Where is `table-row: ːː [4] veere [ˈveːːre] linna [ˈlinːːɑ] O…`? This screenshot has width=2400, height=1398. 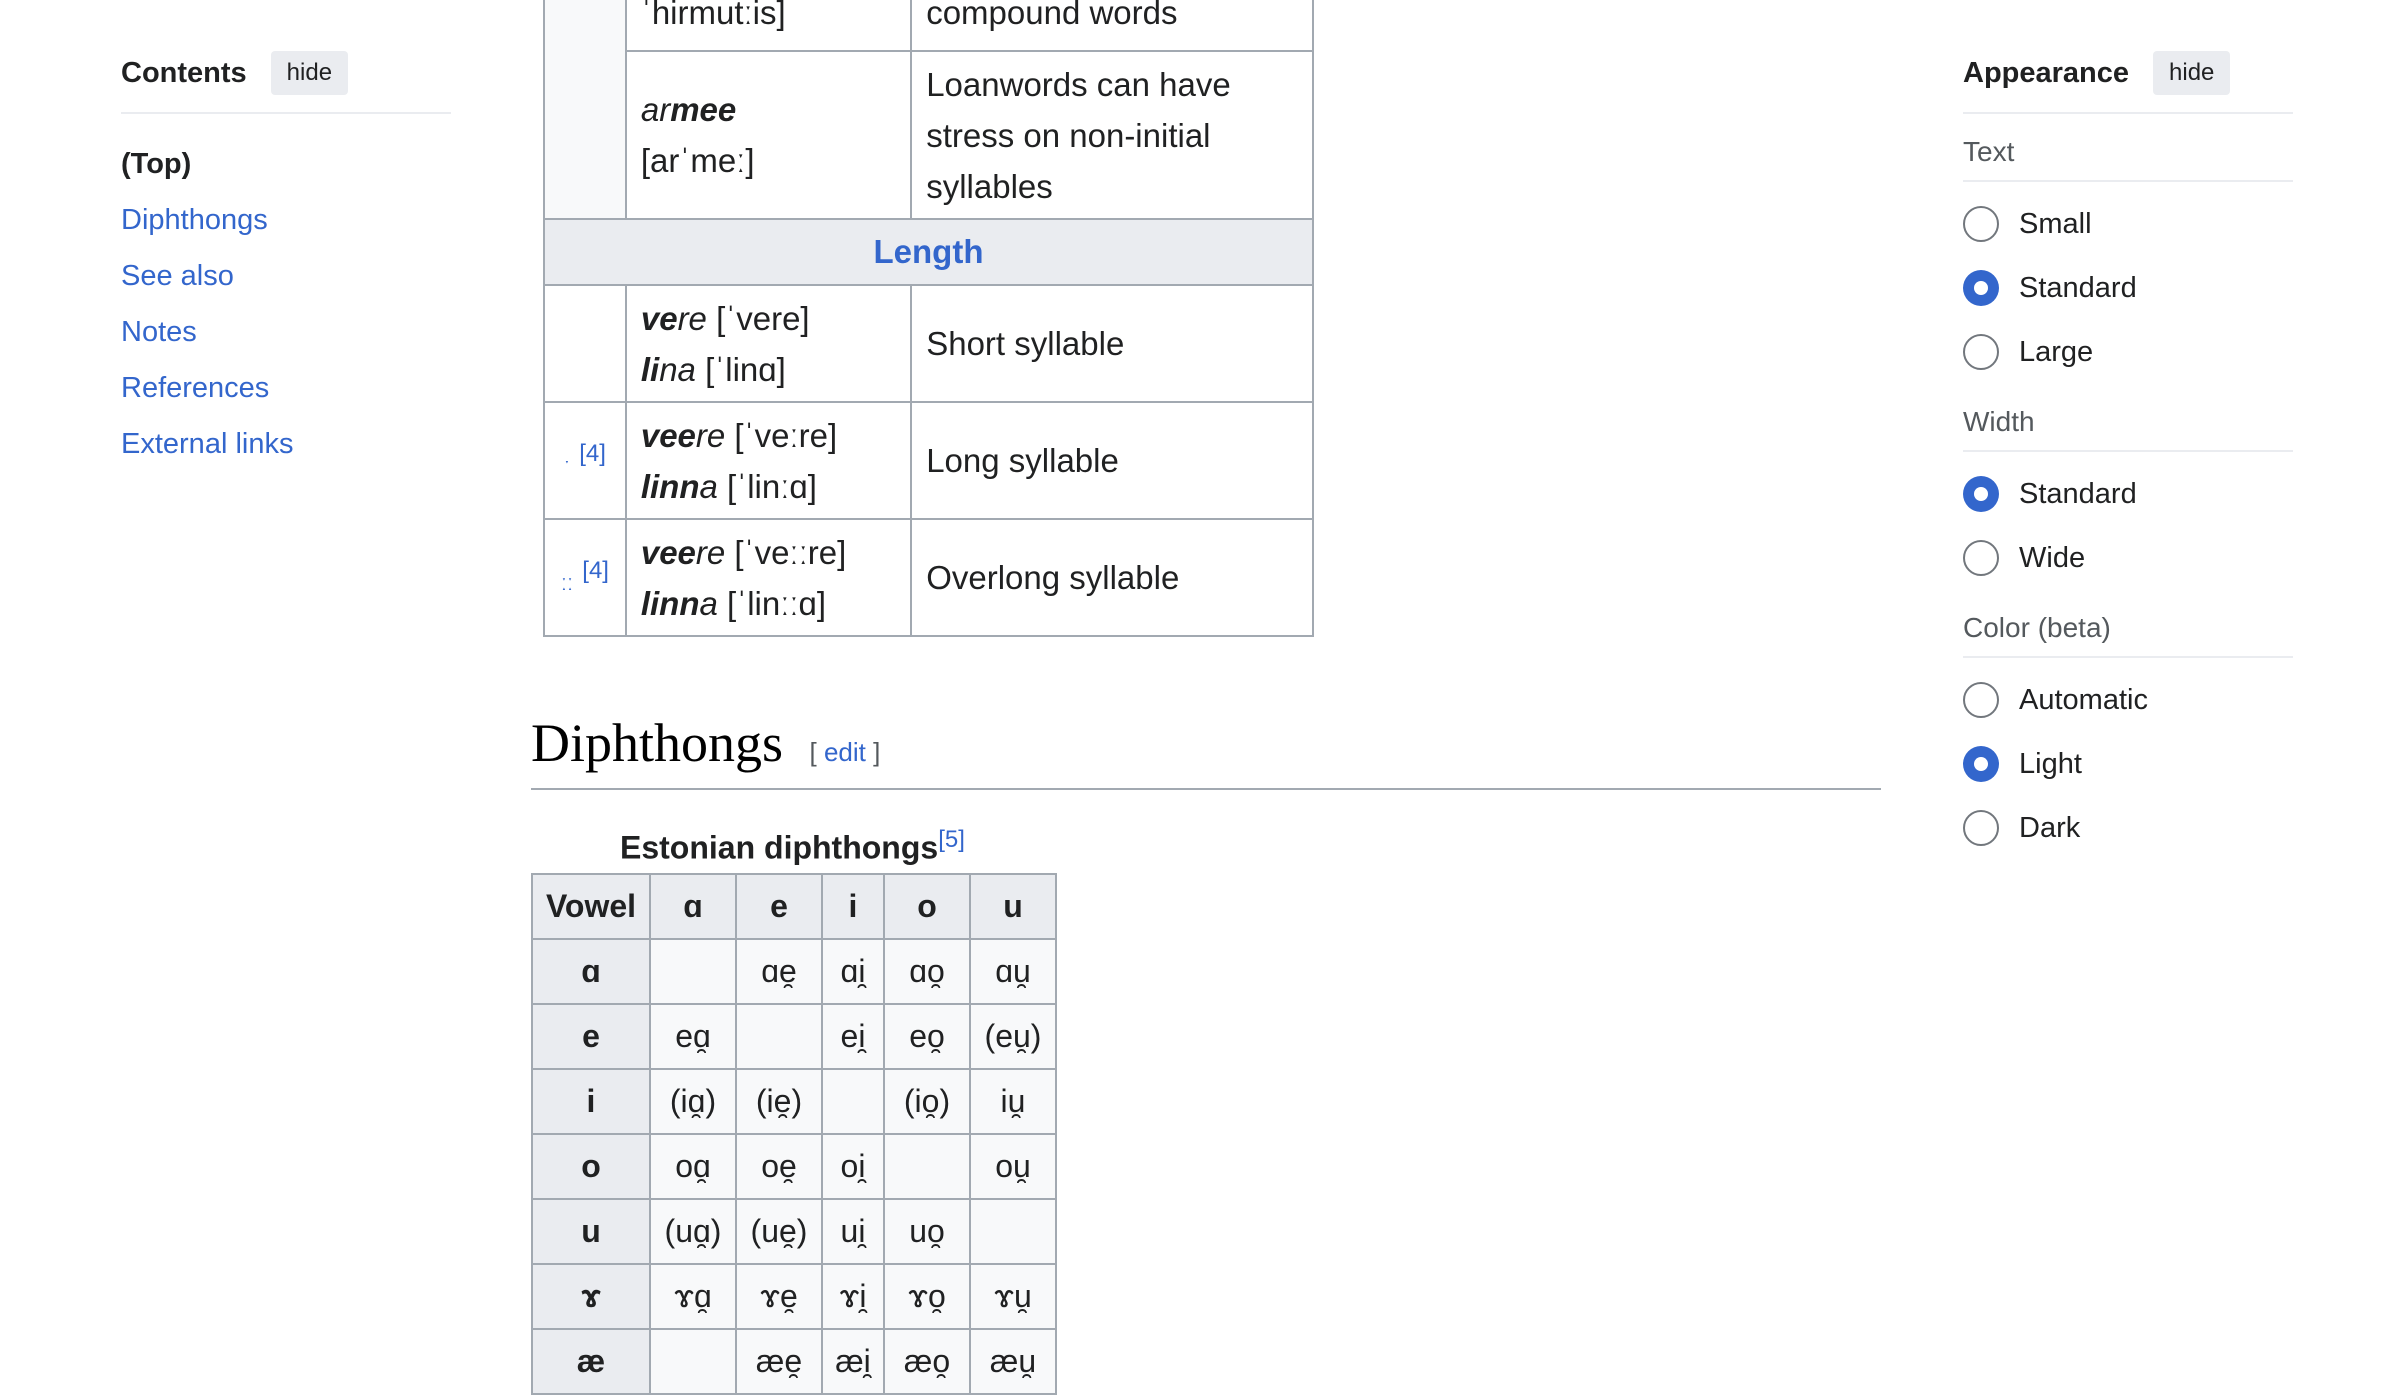
table-row: ːː [4] veere [ˈveːːre] linna [ˈlinːːɑ] O… is located at coordinates (928, 577).